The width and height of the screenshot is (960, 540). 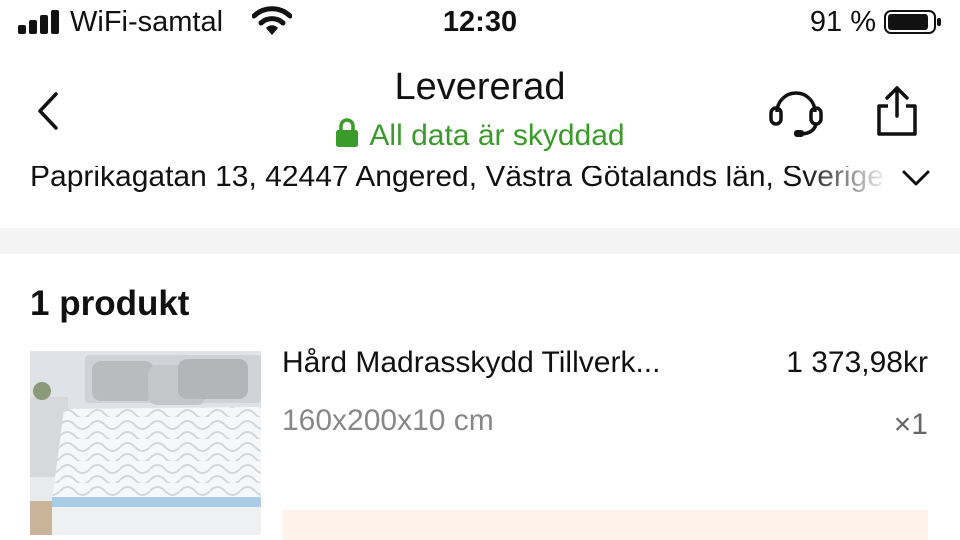 What do you see at coordinates (605, 525) in the screenshot?
I see `product-notice-banner` at bounding box center [605, 525].